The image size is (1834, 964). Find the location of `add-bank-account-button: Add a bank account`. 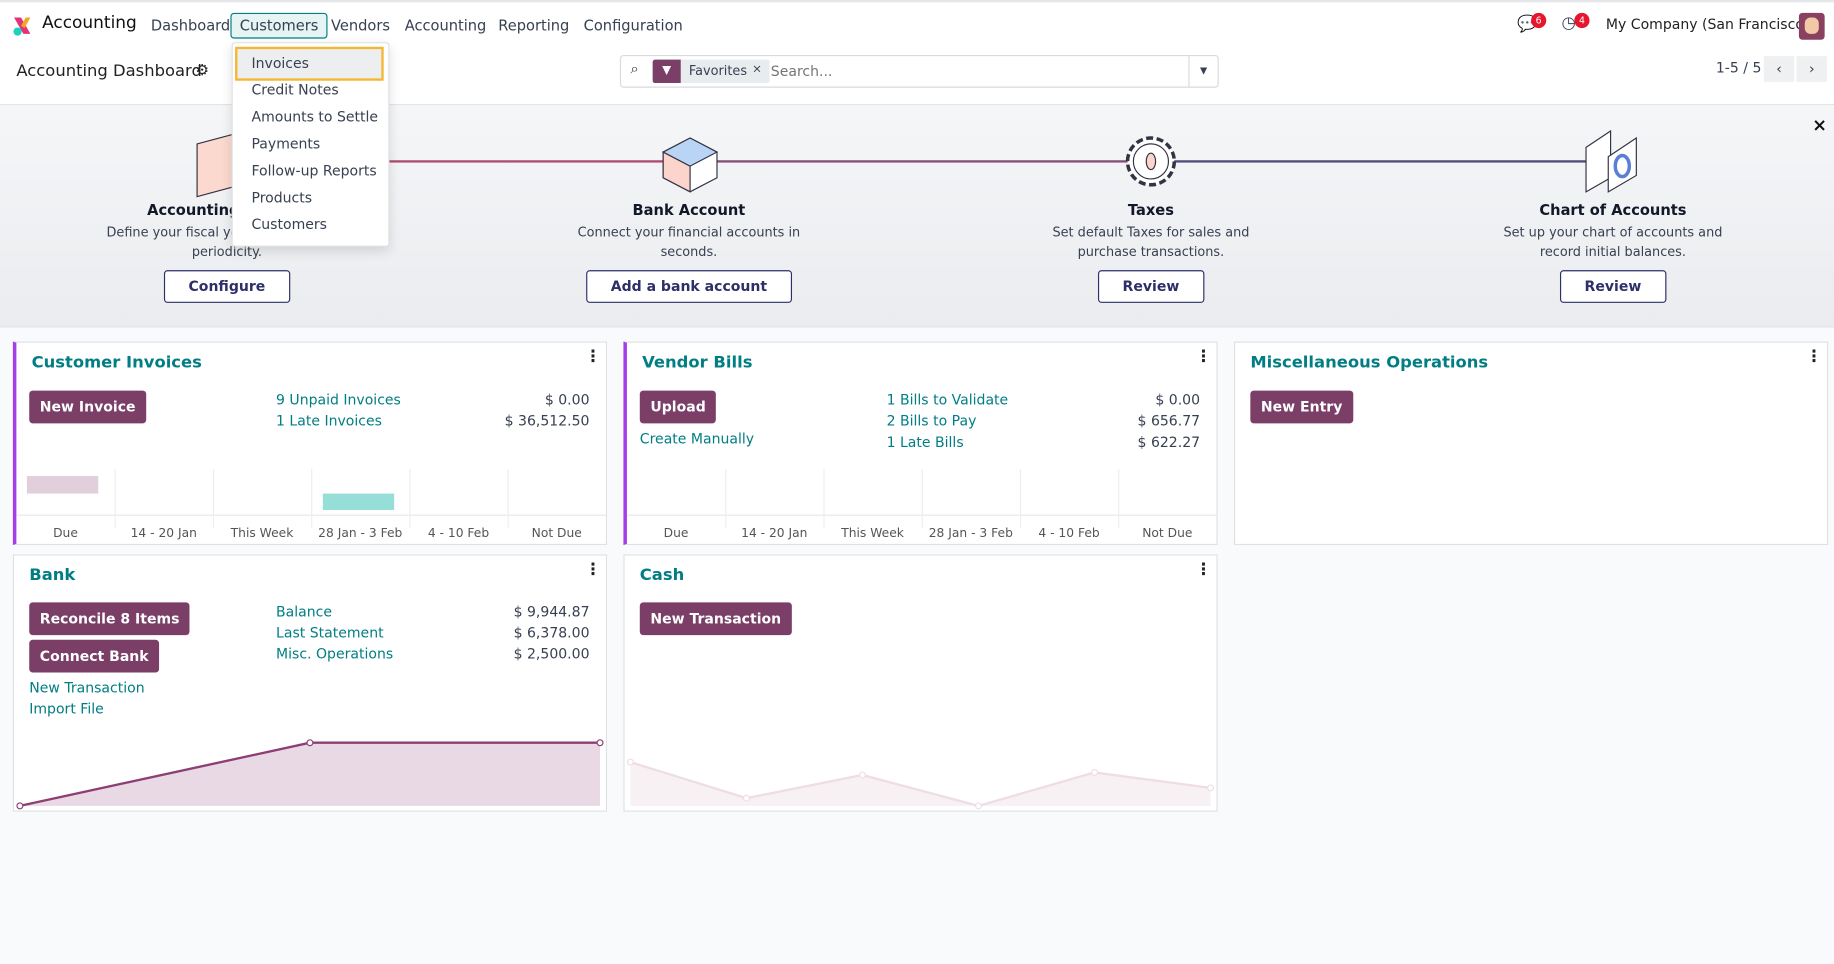

add-bank-account-button: Add a bank account is located at coordinates (689, 286).